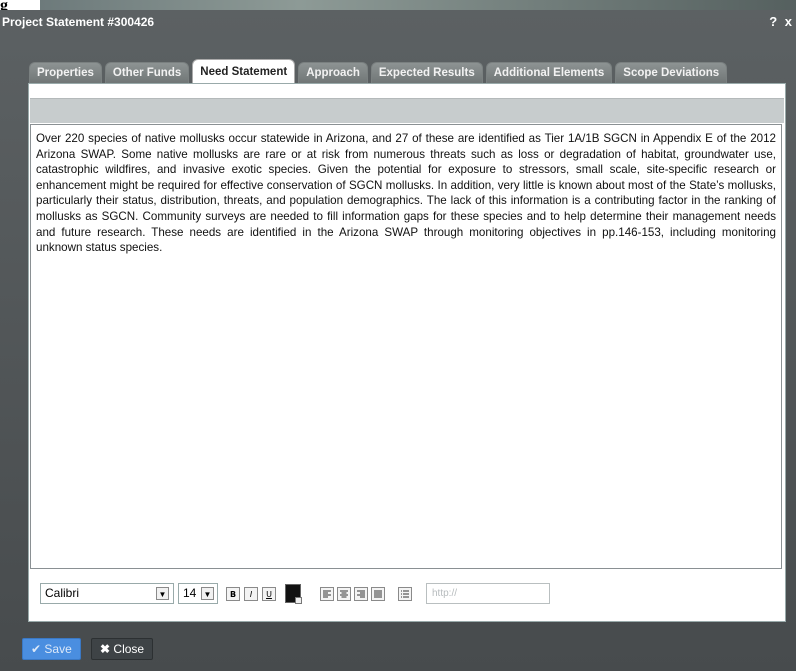 Image resolution: width=796 pixels, height=671 pixels. I want to click on editor-toolbar: Calibri ▼ 14 ▼ B I U http://, so click(406, 594).